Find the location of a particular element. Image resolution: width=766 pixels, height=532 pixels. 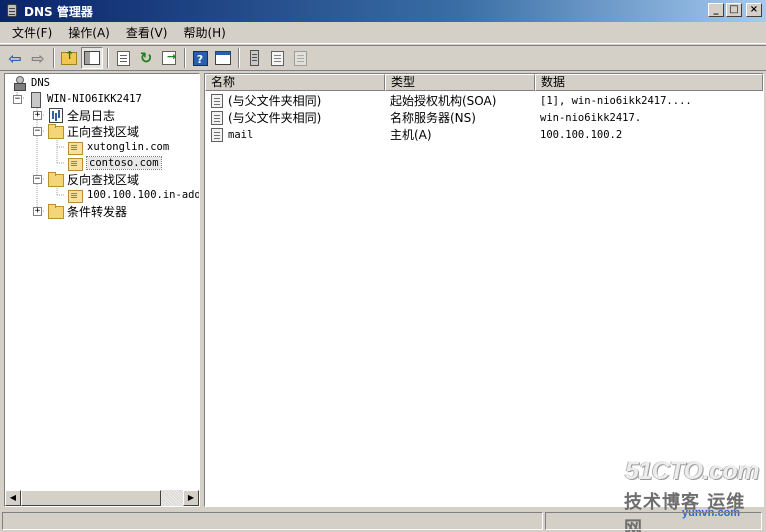

back-button: ⇦ is located at coordinates (15, 58).